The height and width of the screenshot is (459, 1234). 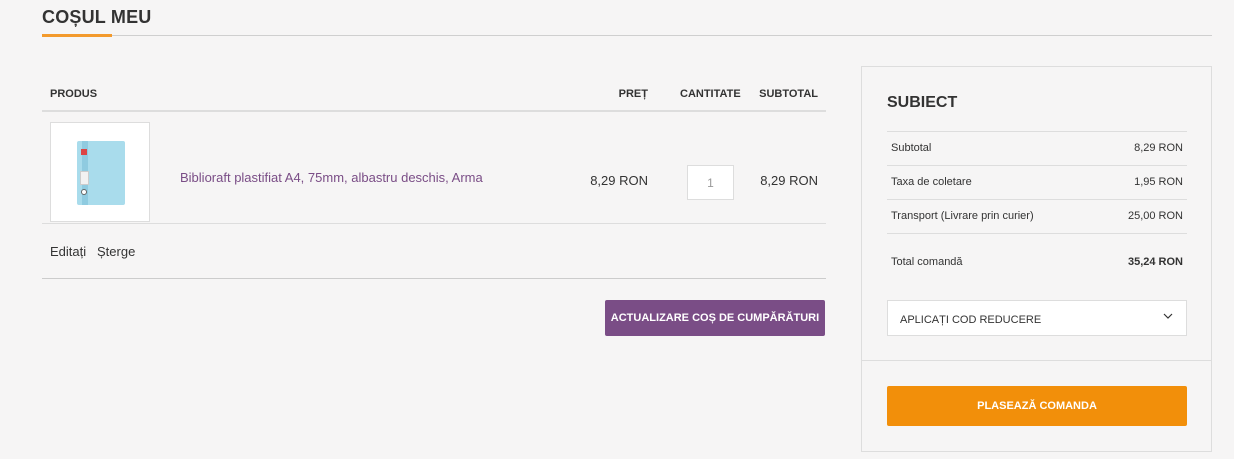 I want to click on header-product: PRODUS, so click(x=74, y=94).